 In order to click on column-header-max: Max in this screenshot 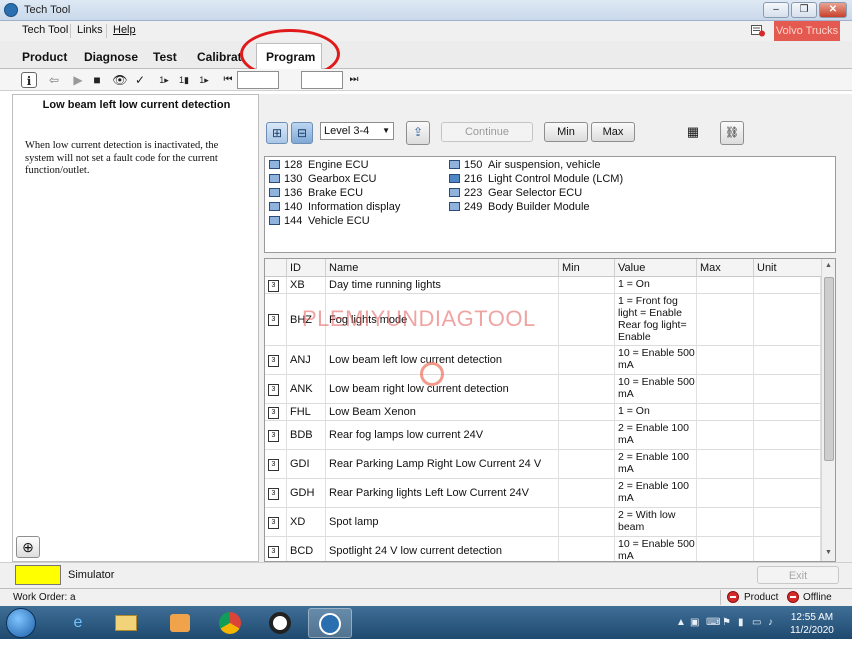, I will do `click(725, 268)`.